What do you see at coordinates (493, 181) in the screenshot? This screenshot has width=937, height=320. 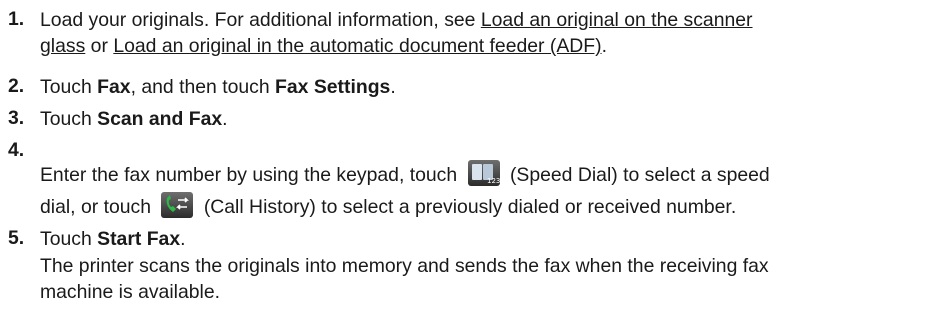 I see `svg-text: 123` at bounding box center [493, 181].